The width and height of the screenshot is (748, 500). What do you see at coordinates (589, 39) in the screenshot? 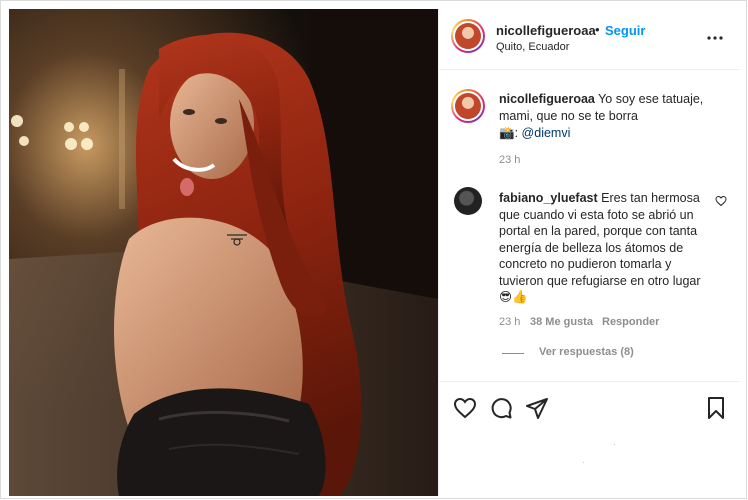
I see `post-header: nicollefigueroaa • Seguir Quito, Ecuador` at bounding box center [589, 39].